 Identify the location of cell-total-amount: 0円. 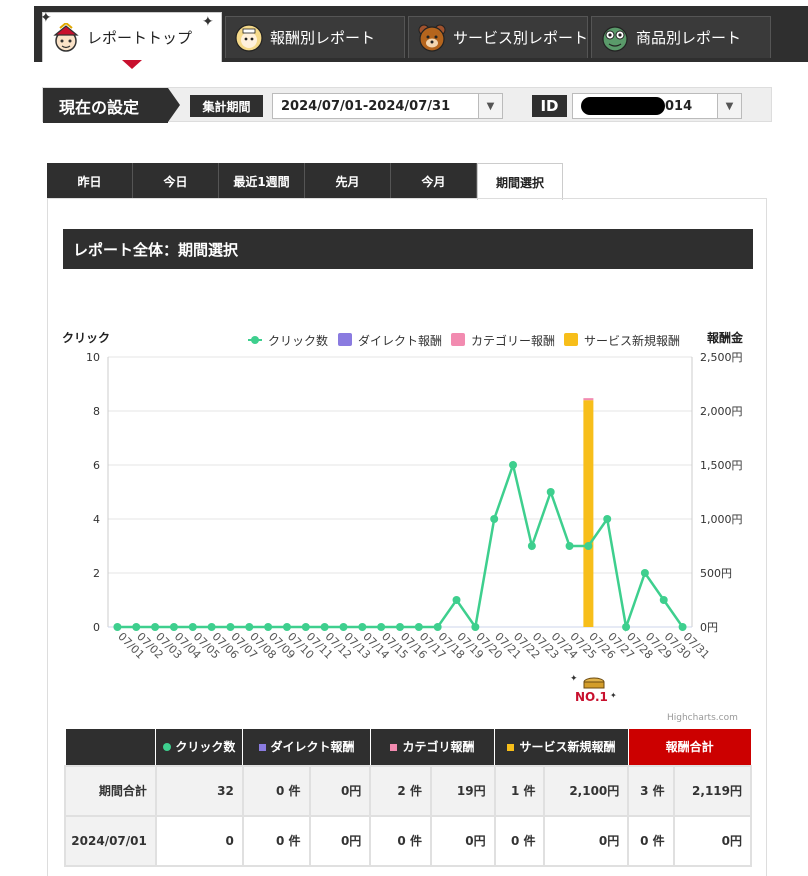
(712, 840).